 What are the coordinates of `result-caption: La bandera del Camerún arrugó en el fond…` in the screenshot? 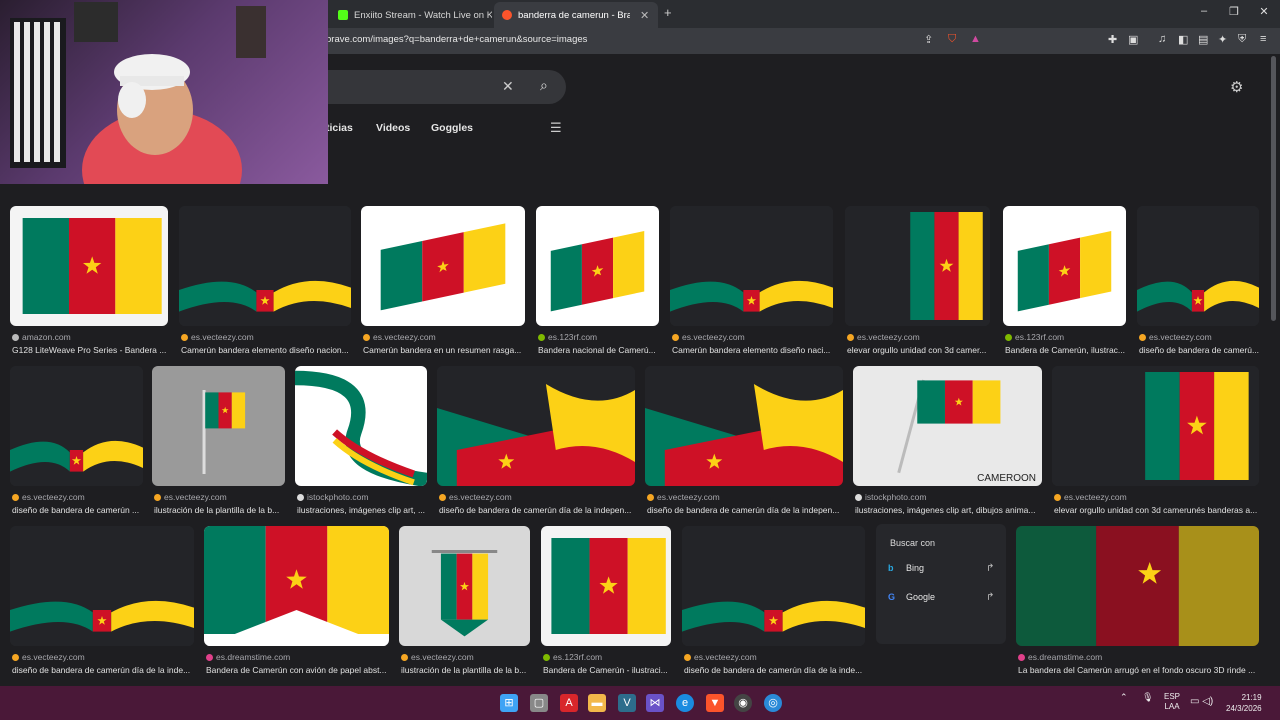 It's located at (1139, 670).